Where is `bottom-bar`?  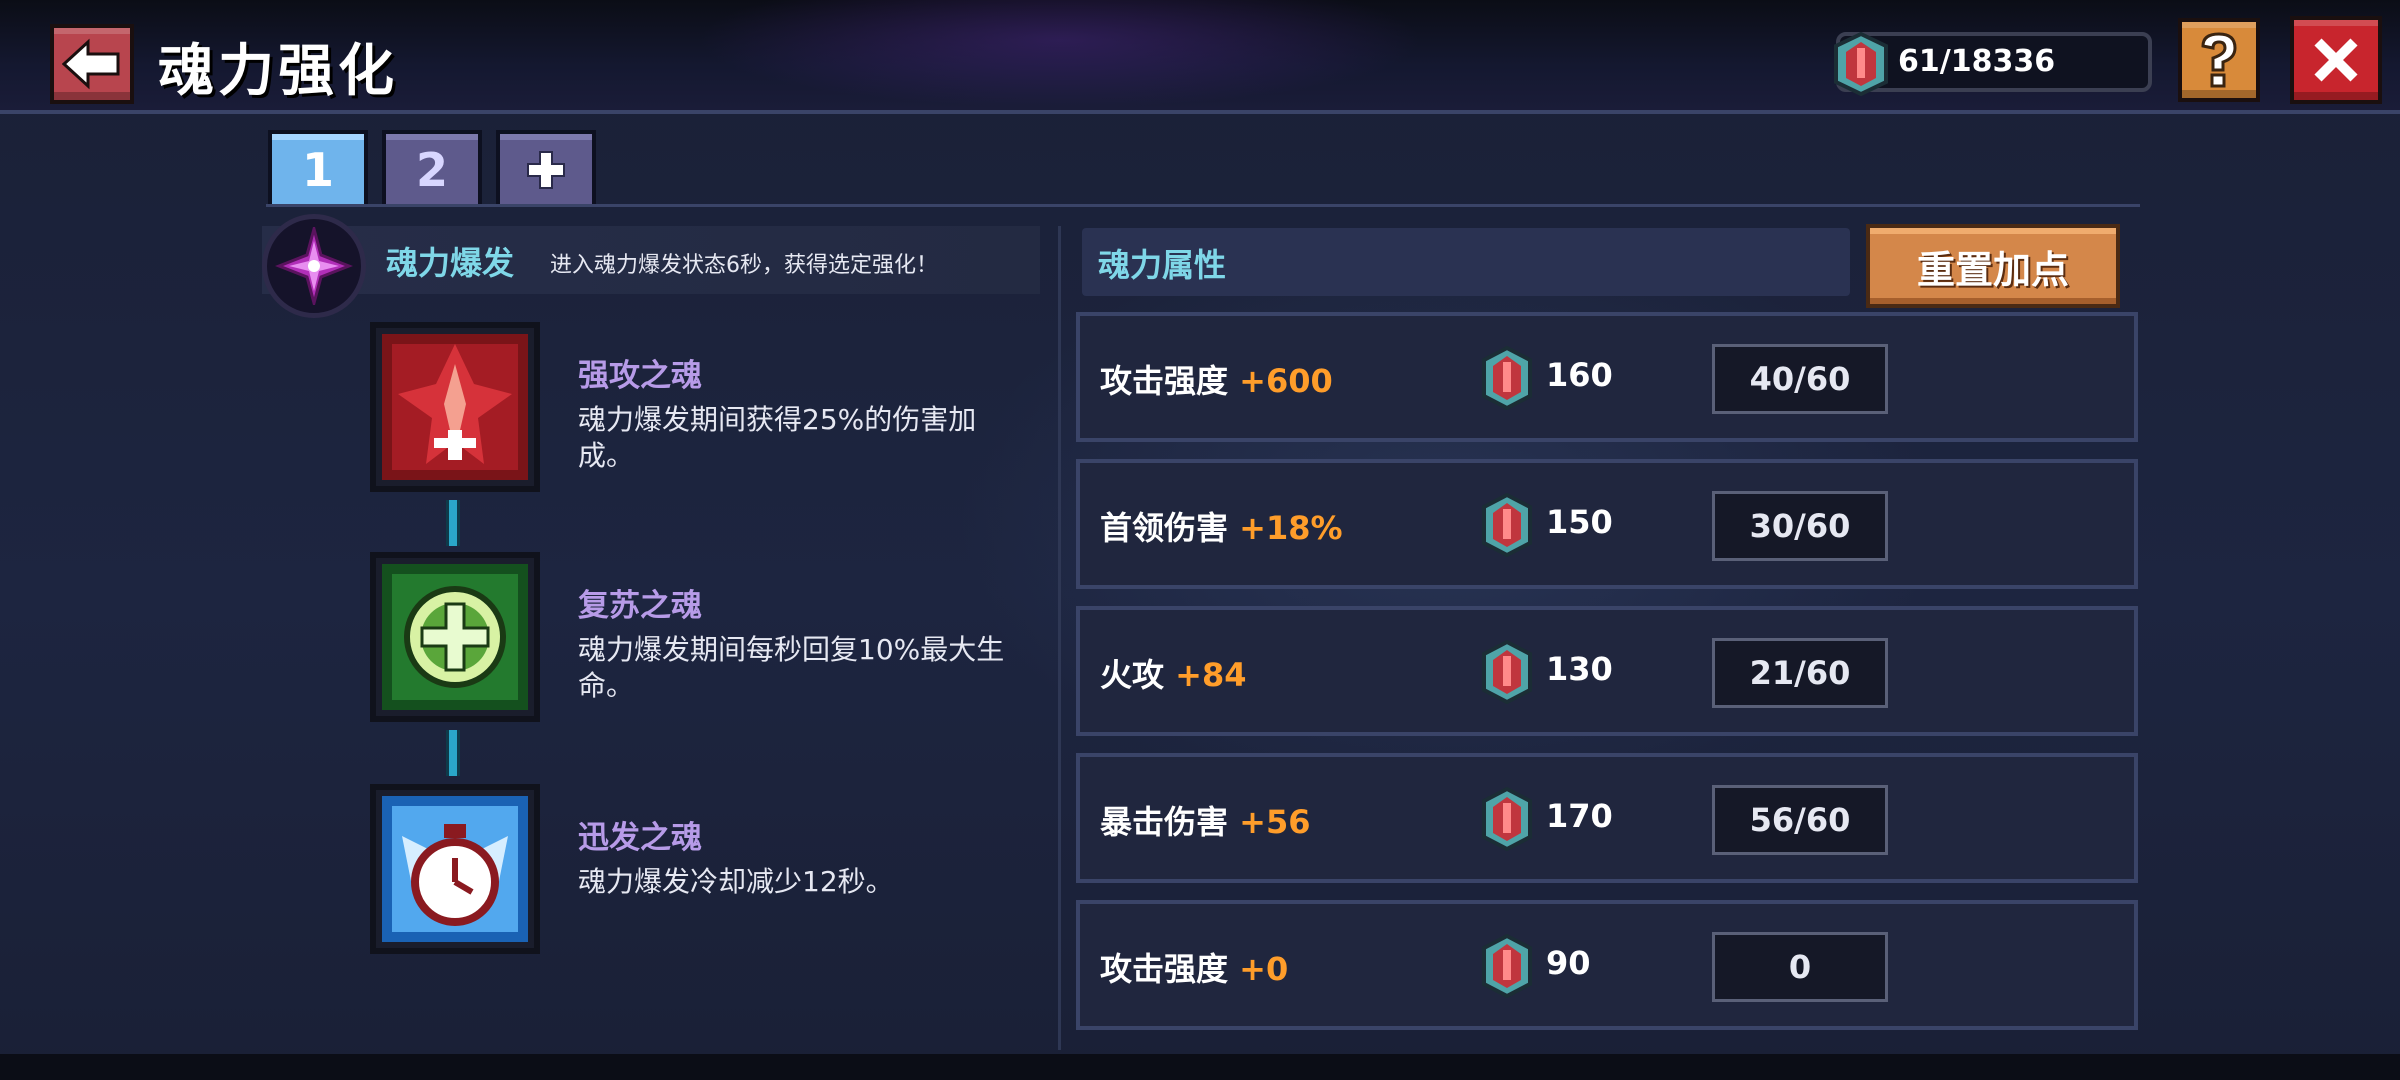 bottom-bar is located at coordinates (1200, 1067).